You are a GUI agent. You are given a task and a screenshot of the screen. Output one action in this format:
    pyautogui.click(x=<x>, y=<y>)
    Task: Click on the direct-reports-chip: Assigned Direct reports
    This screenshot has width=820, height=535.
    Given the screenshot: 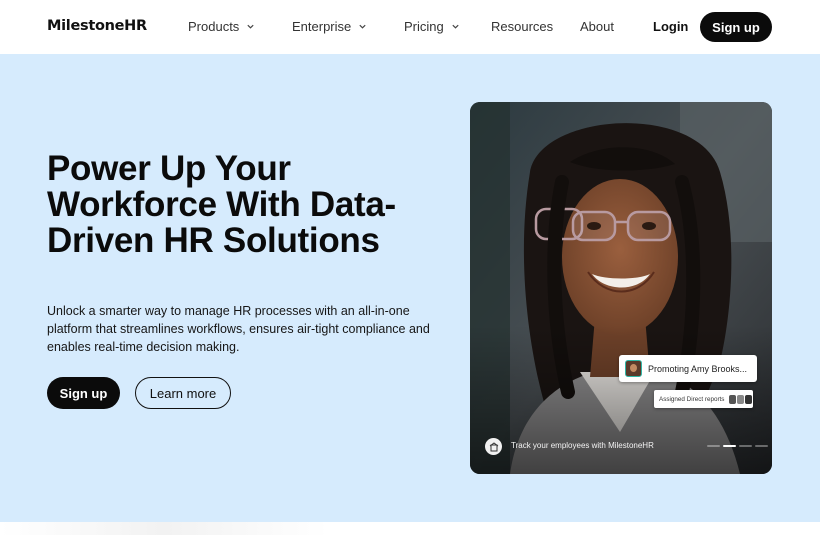 What is the action you would take?
    pyautogui.click(x=703, y=399)
    